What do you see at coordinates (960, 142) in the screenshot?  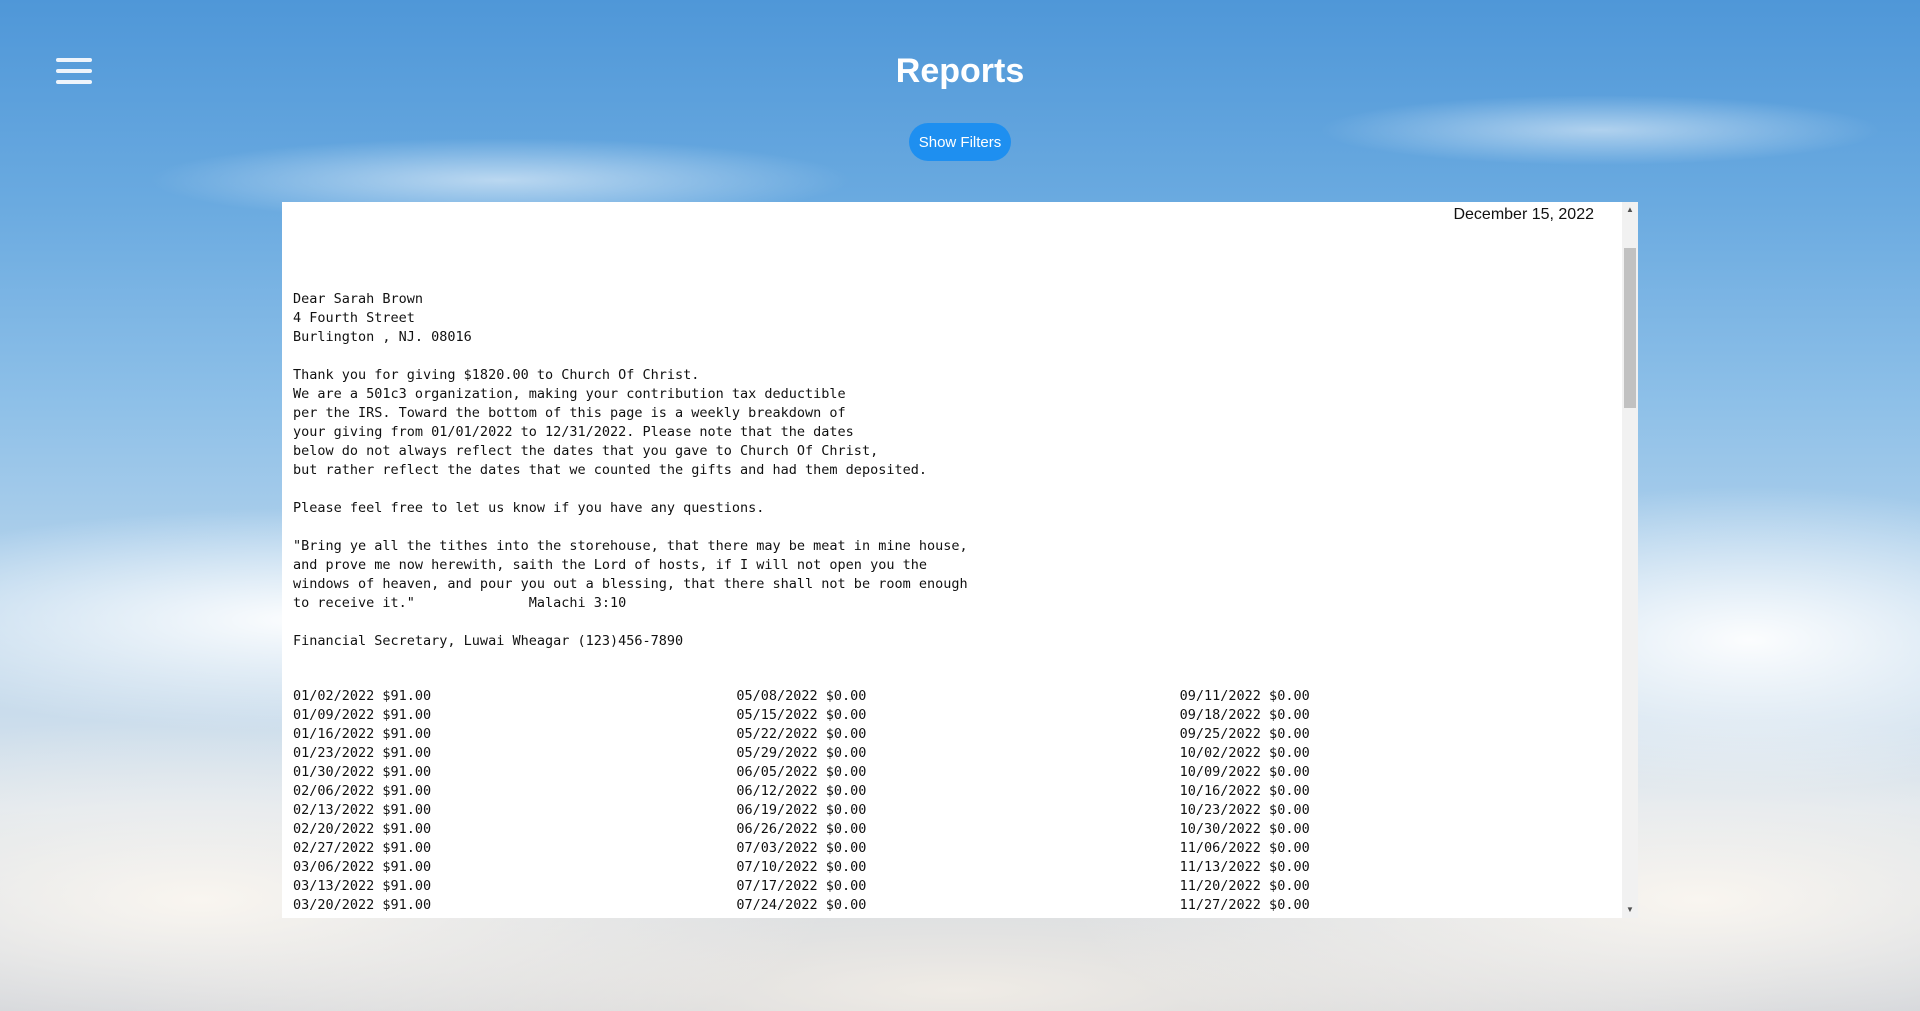 I see `show-filters-button: Show Filters` at bounding box center [960, 142].